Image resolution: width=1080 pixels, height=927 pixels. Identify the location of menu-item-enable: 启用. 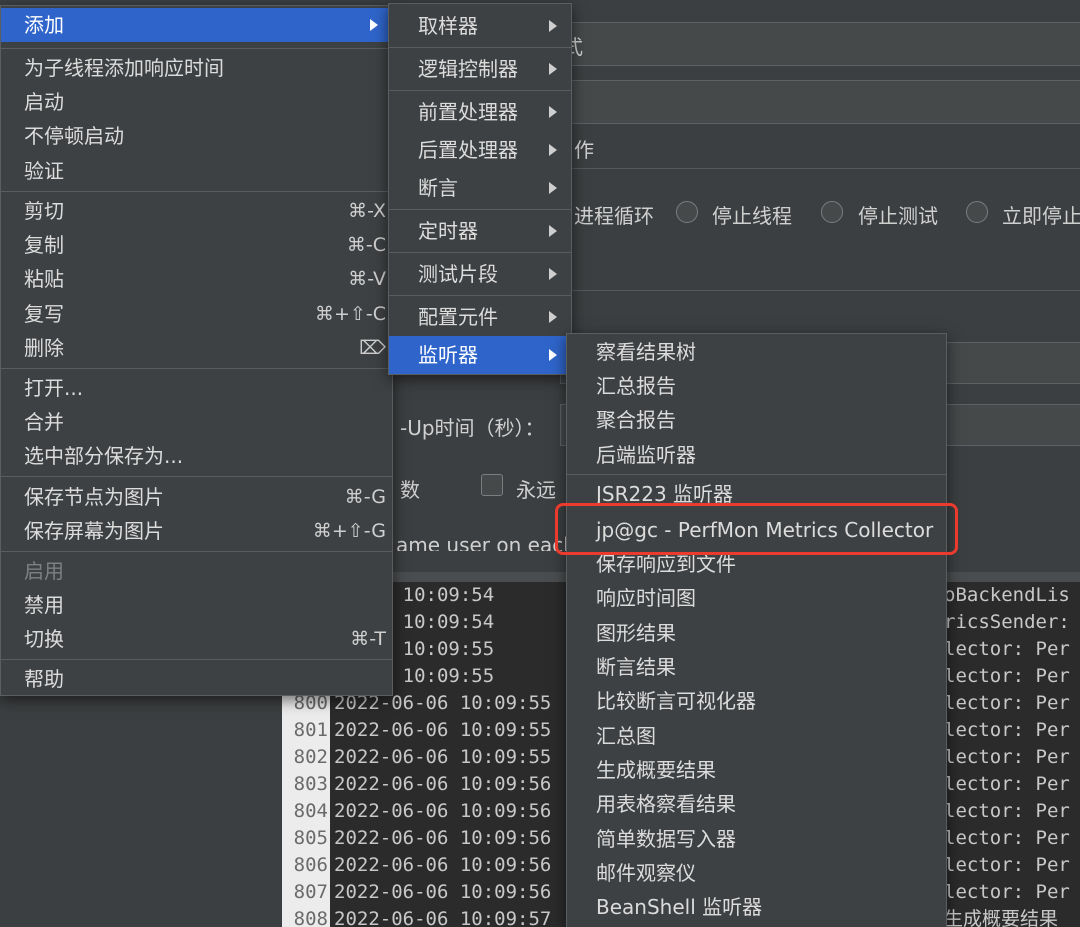
(44, 571).